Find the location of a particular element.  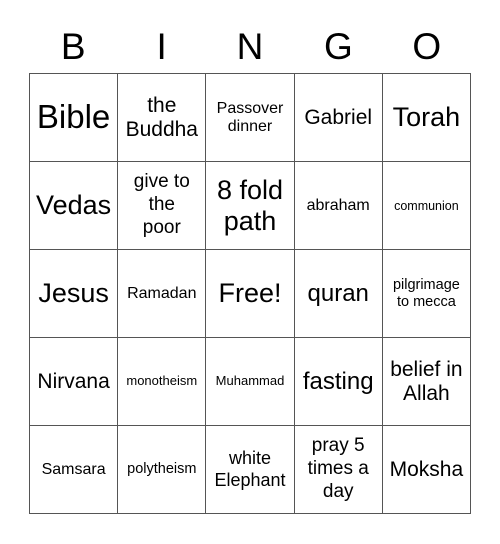

cell-text: Moksha is located at coordinates (426, 469).